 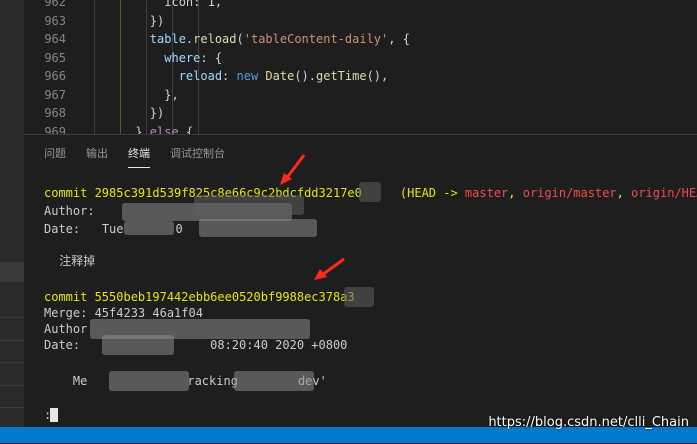 What do you see at coordinates (279, 345) in the screenshot?
I see `date-value: 08:20:40 2020 +0800` at bounding box center [279, 345].